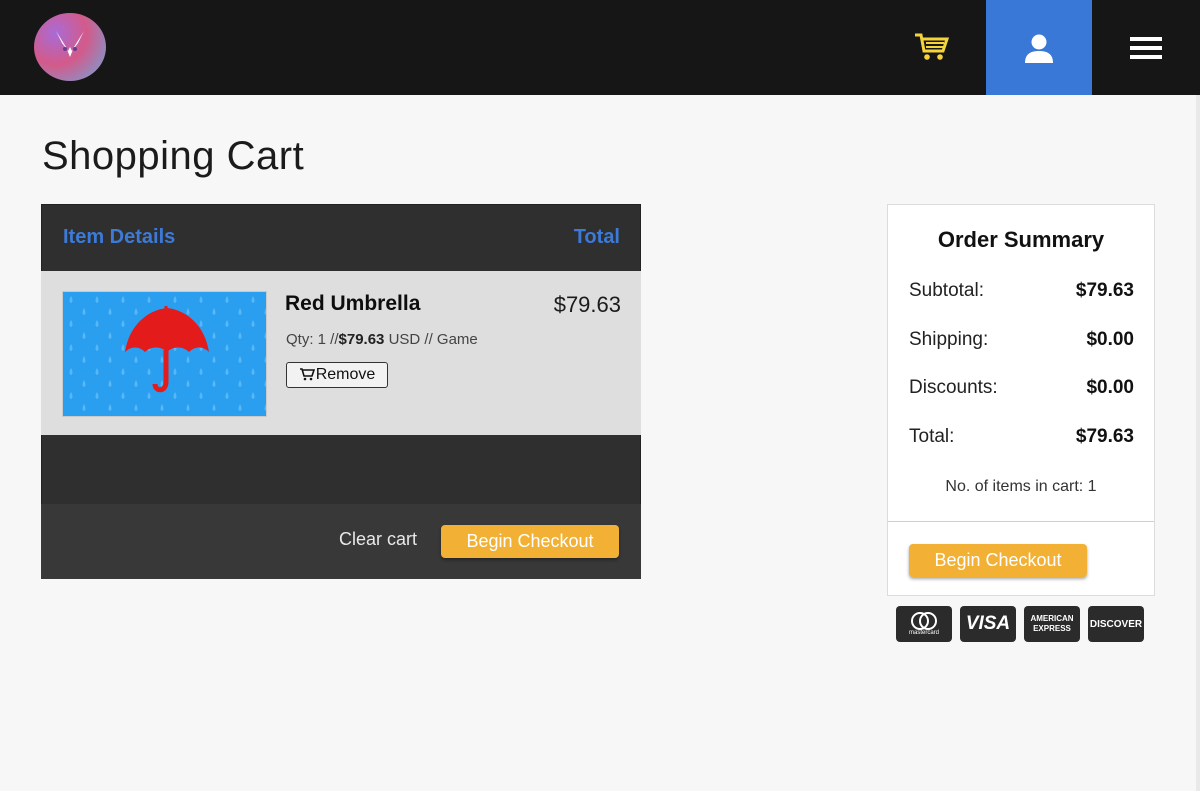  I want to click on top-navigation-bar, so click(600, 47).